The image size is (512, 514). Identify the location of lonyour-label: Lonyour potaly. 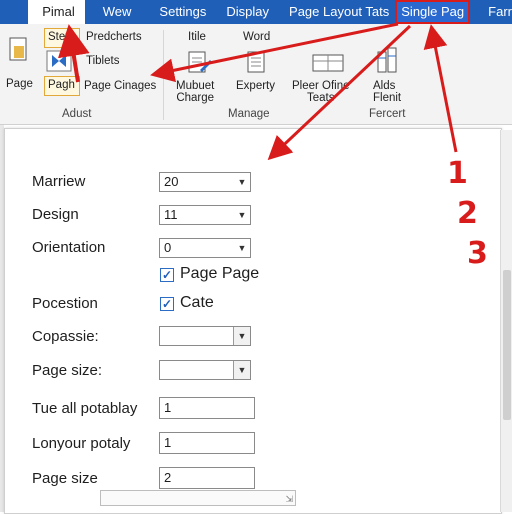
(81, 443).